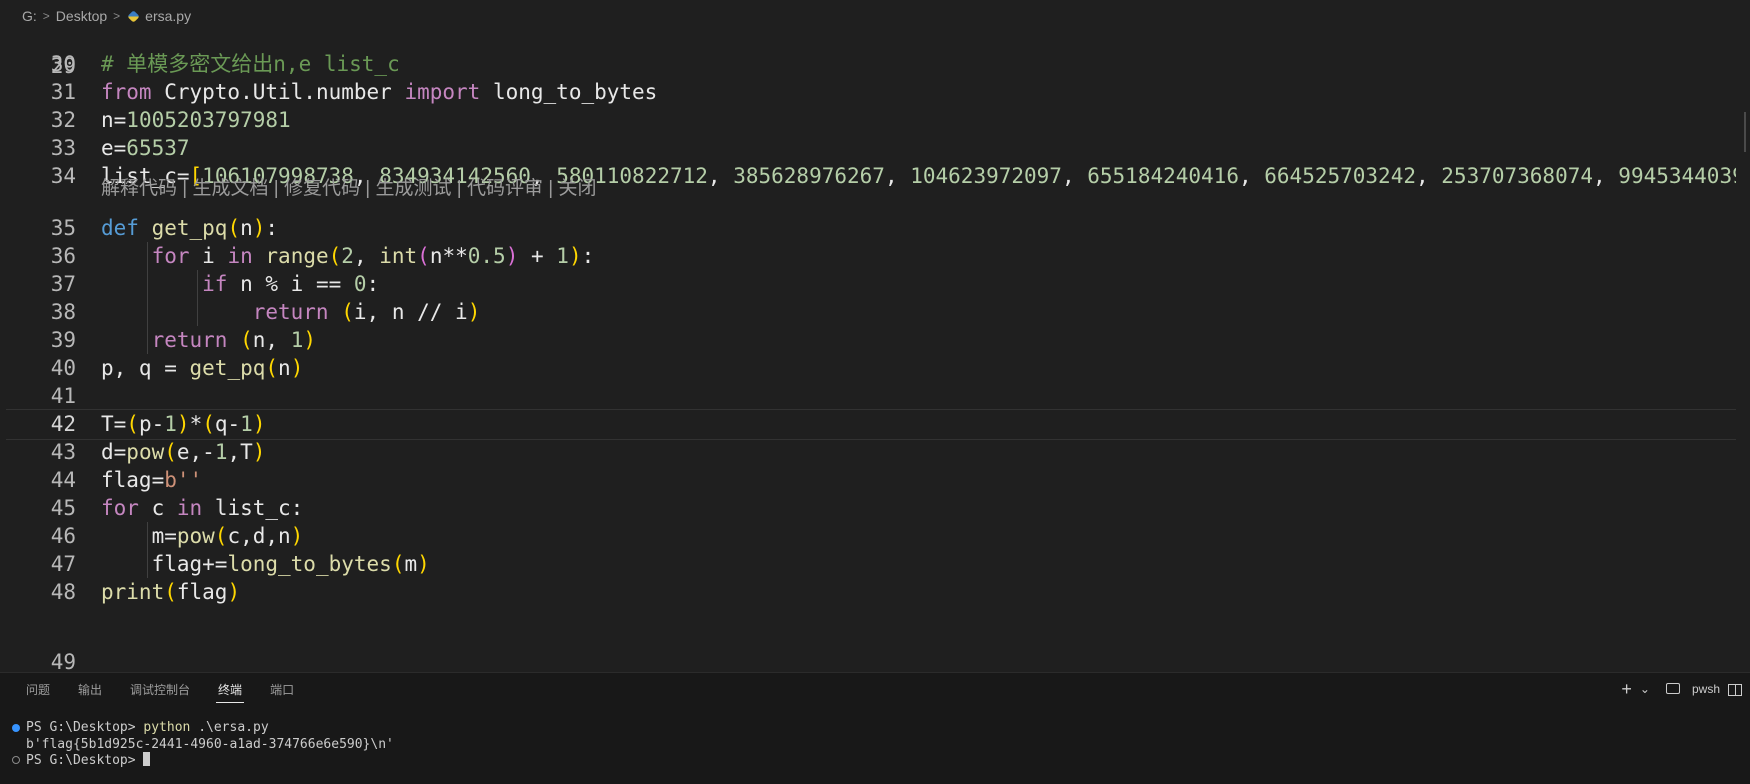 The width and height of the screenshot is (1750, 784). What do you see at coordinates (875, 16) in the screenshot?
I see `breadcrumb: G: > Desktop > ersa.py` at bounding box center [875, 16].